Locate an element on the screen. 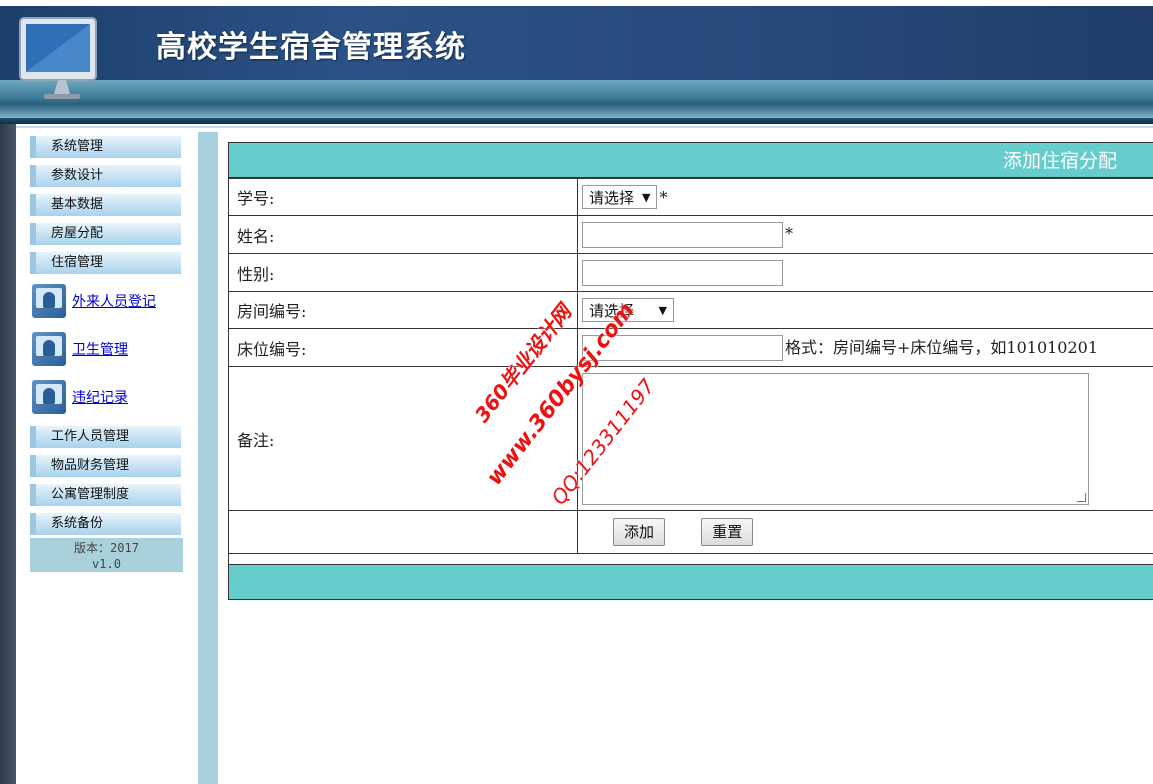 The width and height of the screenshot is (1153, 784). sidebar-link-discipline: 违纪记录 is located at coordinates (117, 397).